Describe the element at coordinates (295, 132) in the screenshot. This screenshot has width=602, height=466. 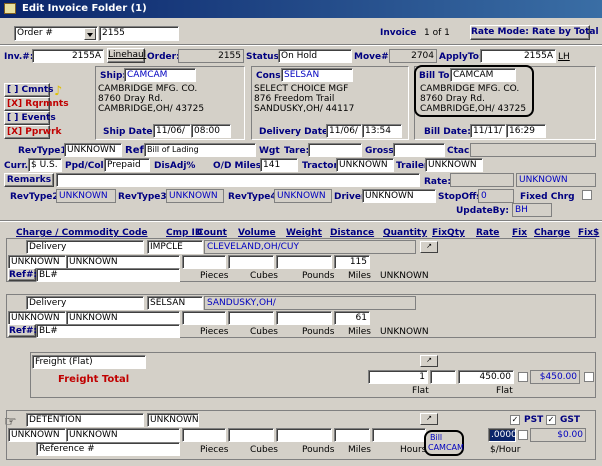
I see `delivery-date-label: Delivery Date:` at that location.